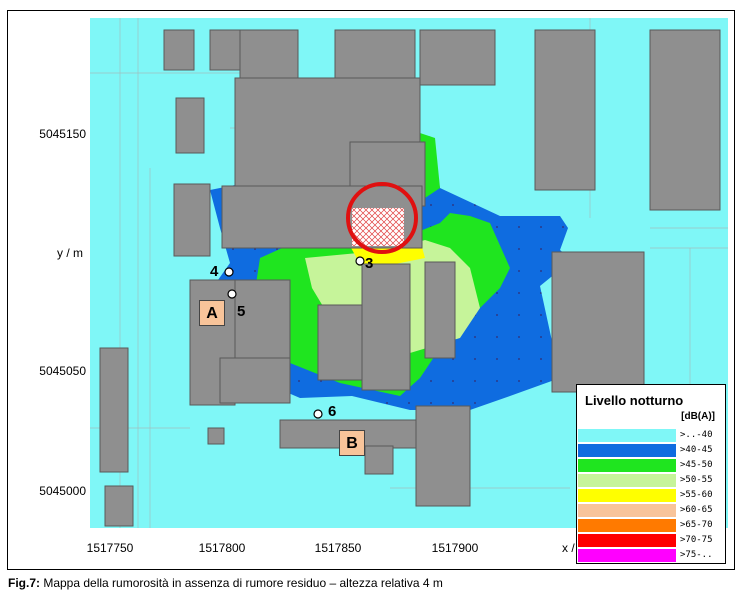  What do you see at coordinates (696, 465) in the screenshot?
I see `legend-label: >45-50` at bounding box center [696, 465].